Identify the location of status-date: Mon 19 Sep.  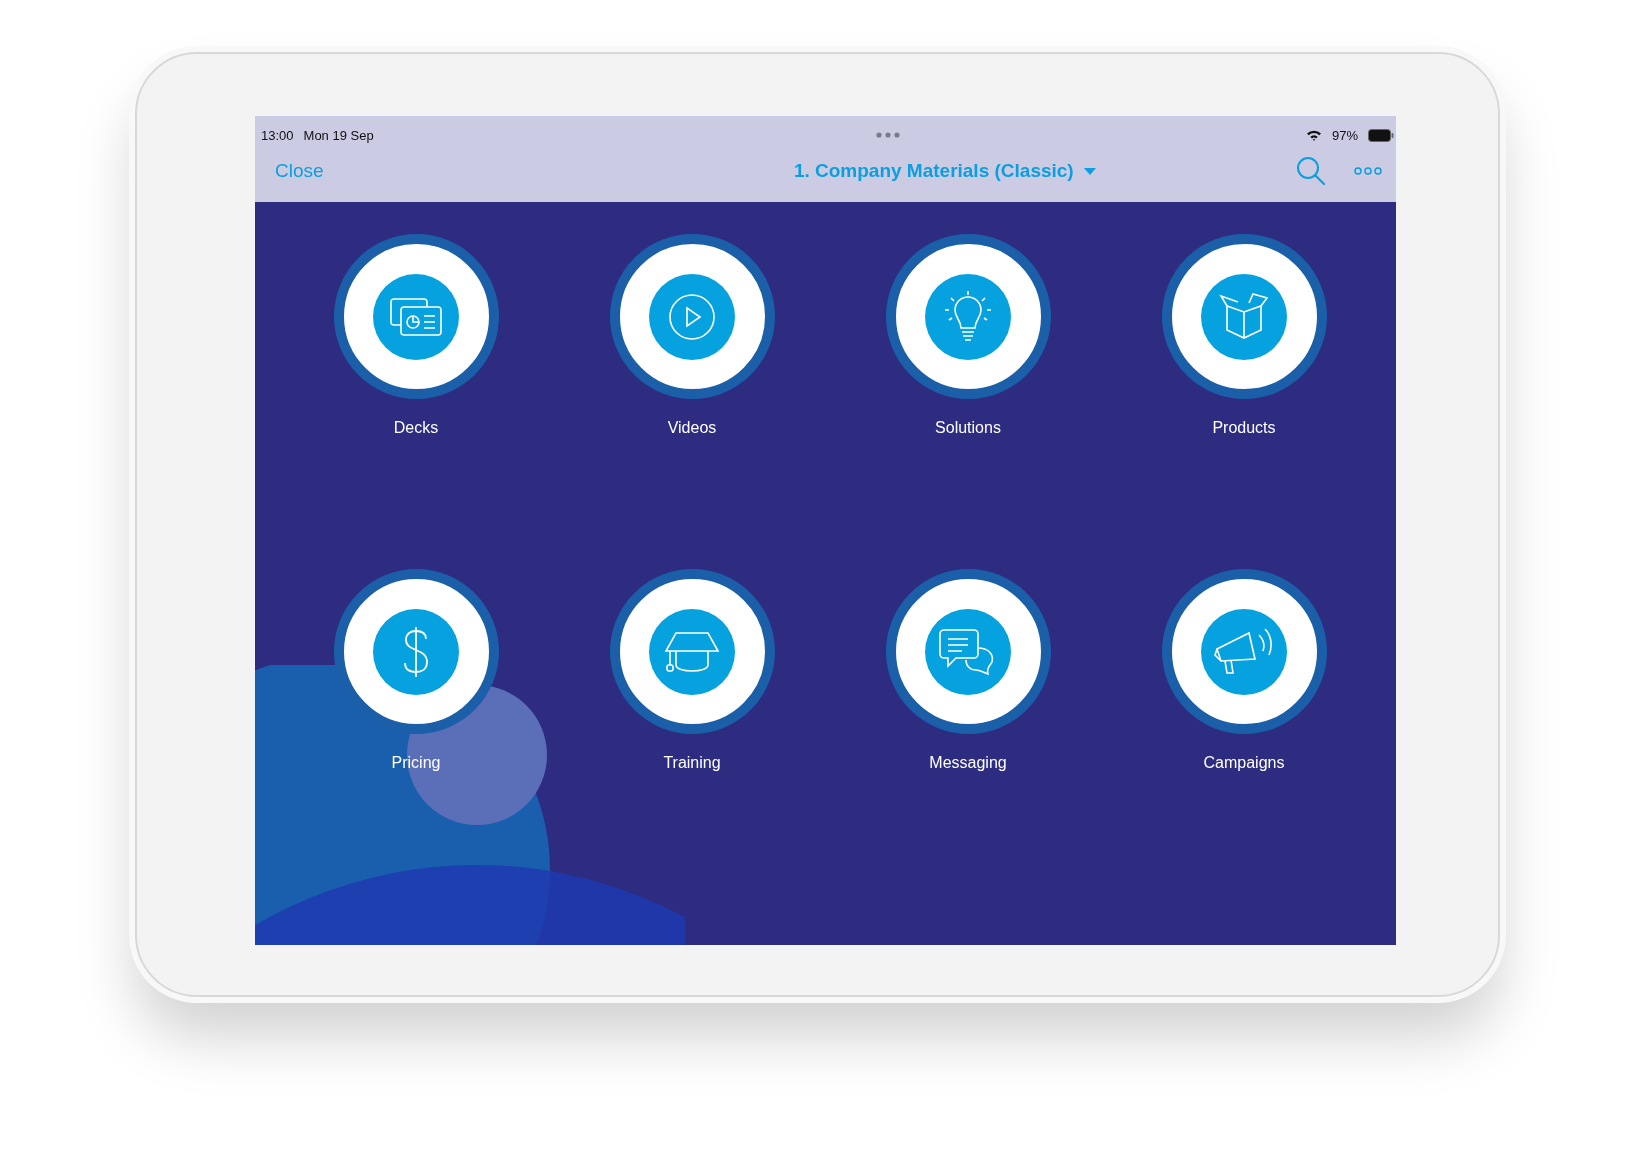
(338, 135).